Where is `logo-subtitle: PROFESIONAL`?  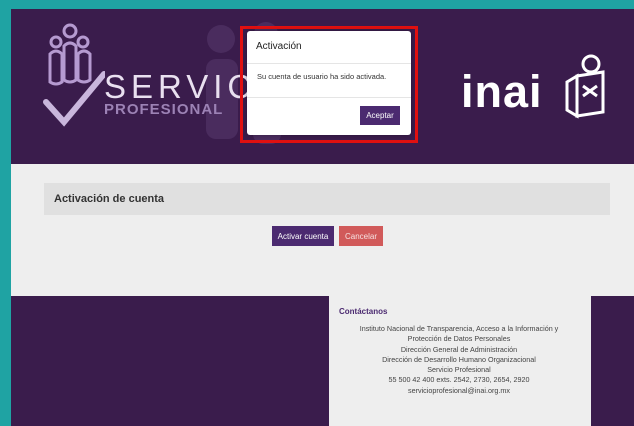 logo-subtitle: PROFESIONAL is located at coordinates (164, 109).